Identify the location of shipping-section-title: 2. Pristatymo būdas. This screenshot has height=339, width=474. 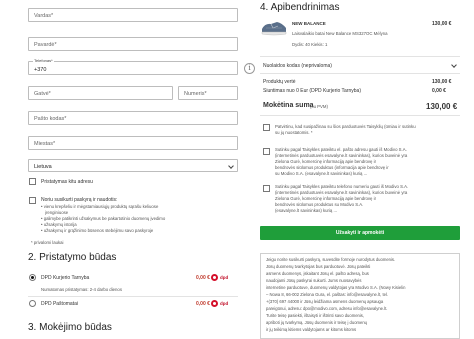
(72, 257).